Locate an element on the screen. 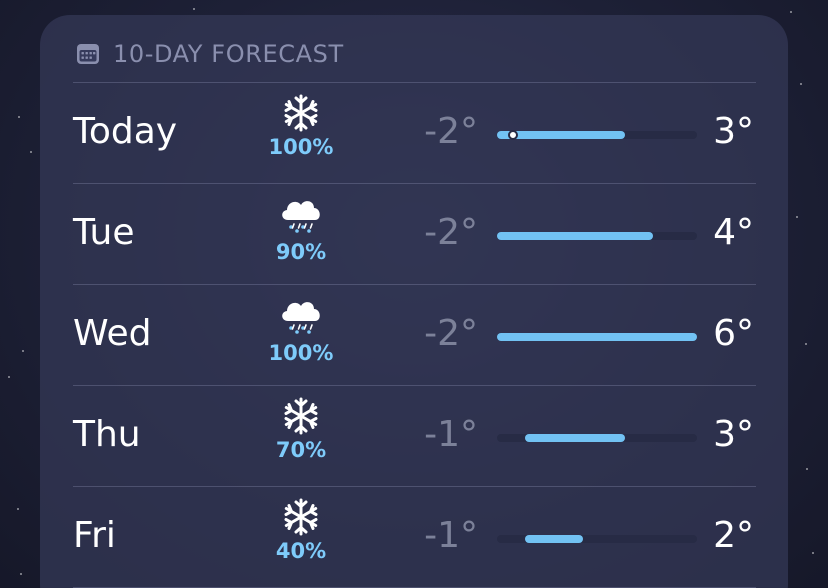 The image size is (828, 588). day-label: Thu is located at coordinates (107, 434).